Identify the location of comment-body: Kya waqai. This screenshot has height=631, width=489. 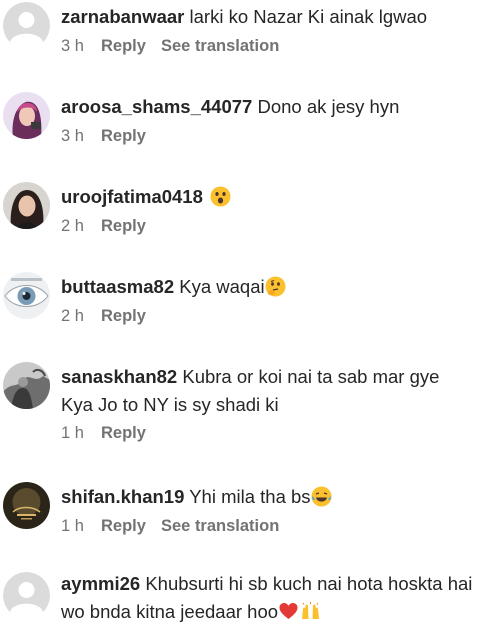
(222, 286).